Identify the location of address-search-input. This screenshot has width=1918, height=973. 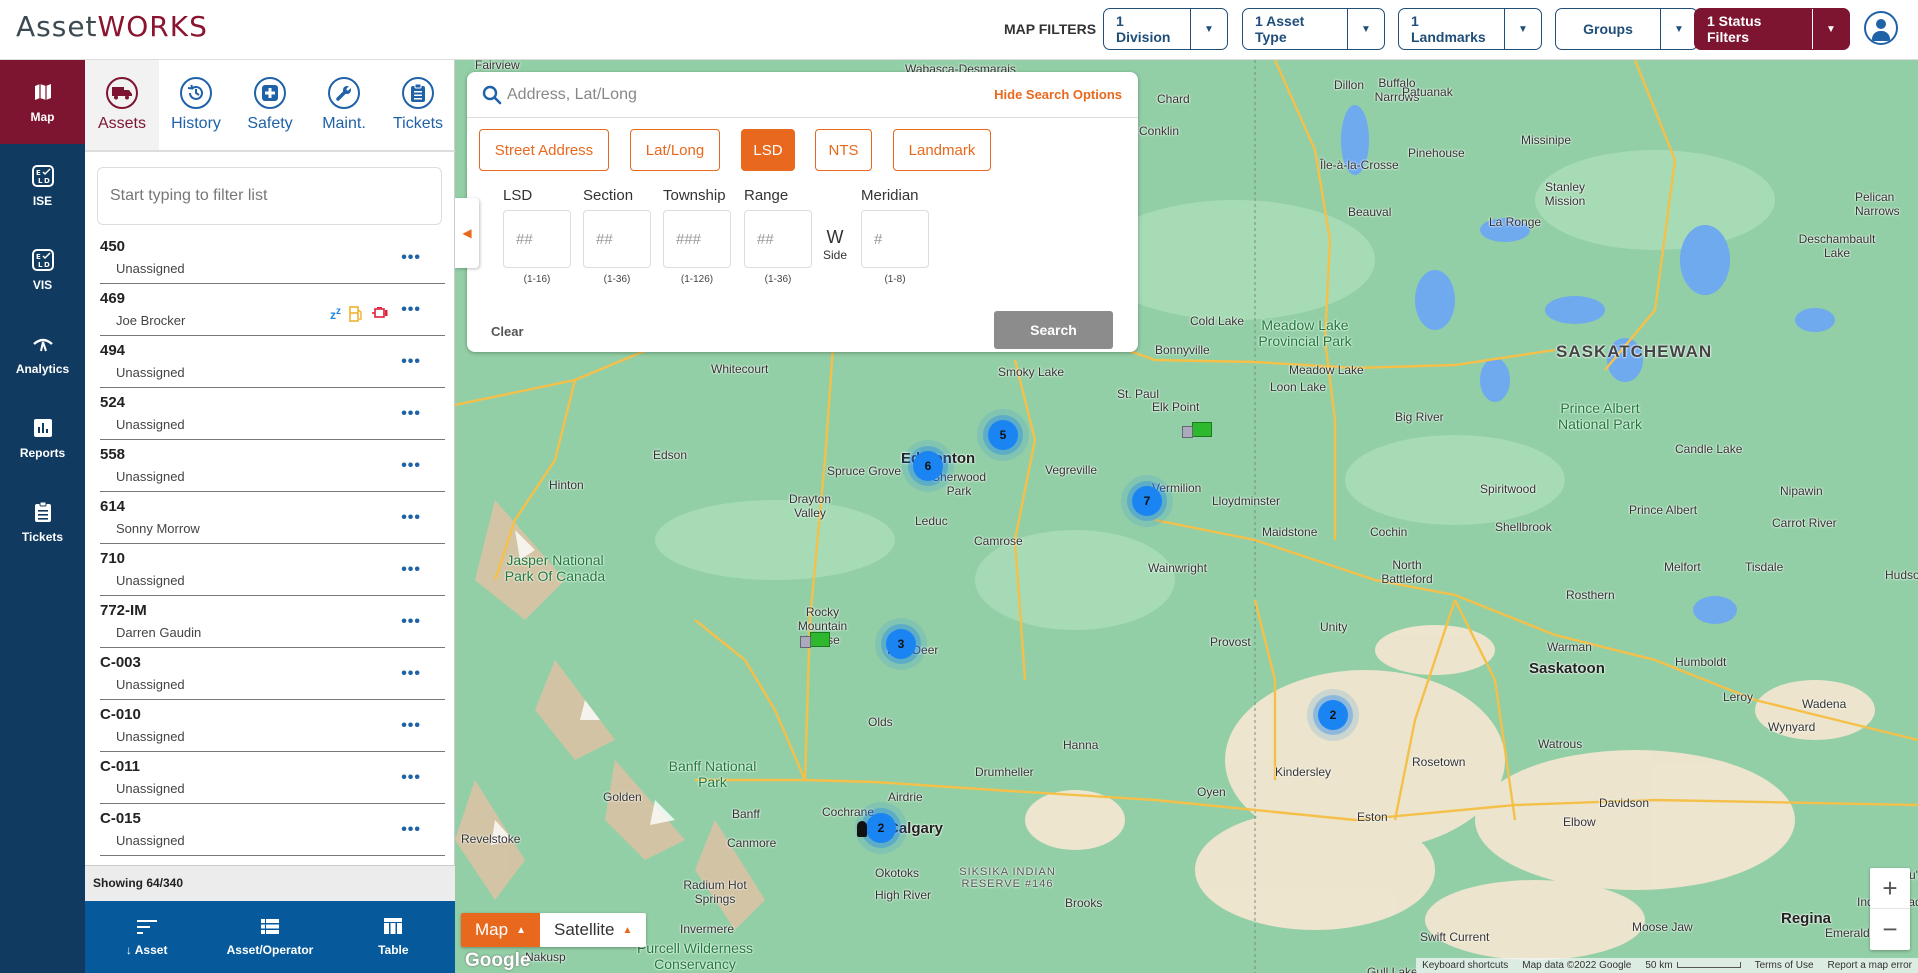
(717, 95).